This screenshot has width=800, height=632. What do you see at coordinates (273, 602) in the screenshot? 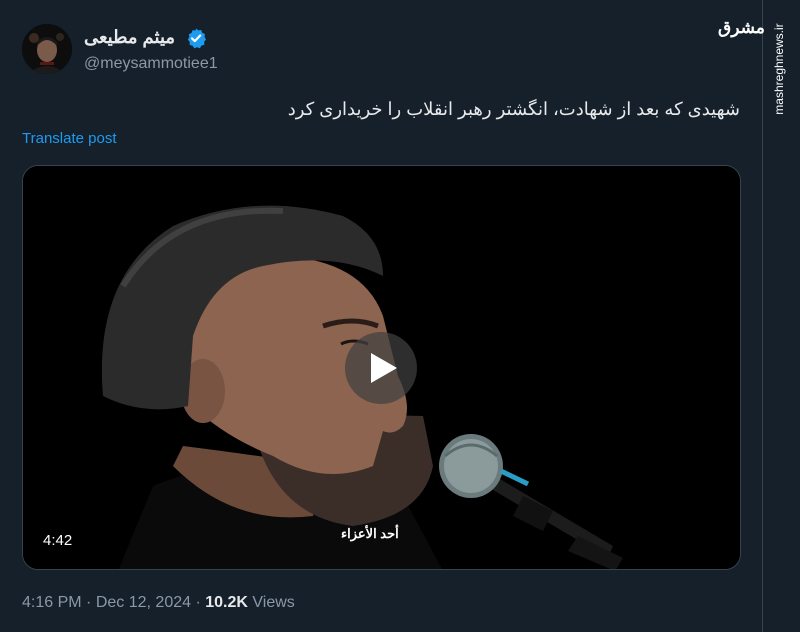
I see `views-label: Views` at bounding box center [273, 602].